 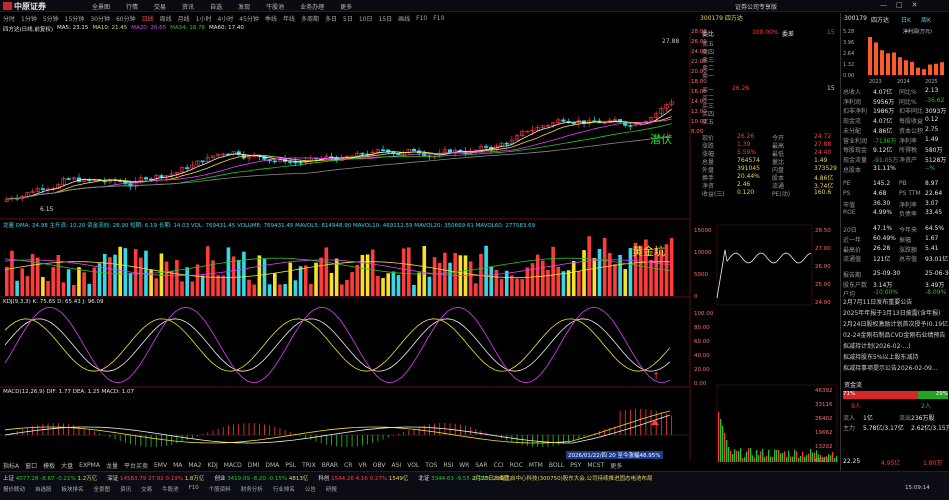 What do you see at coordinates (556, 465) in the screenshot?
I see `indicator-tab-29: BOLL` at bounding box center [556, 465].